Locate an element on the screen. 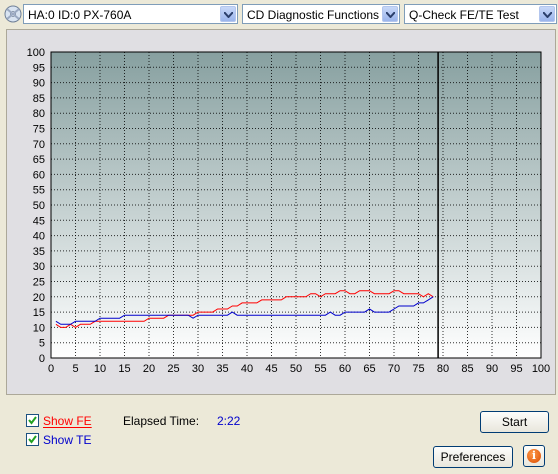 This screenshot has height=474, width=558. x-tick-label: 25 is located at coordinates (173, 369).